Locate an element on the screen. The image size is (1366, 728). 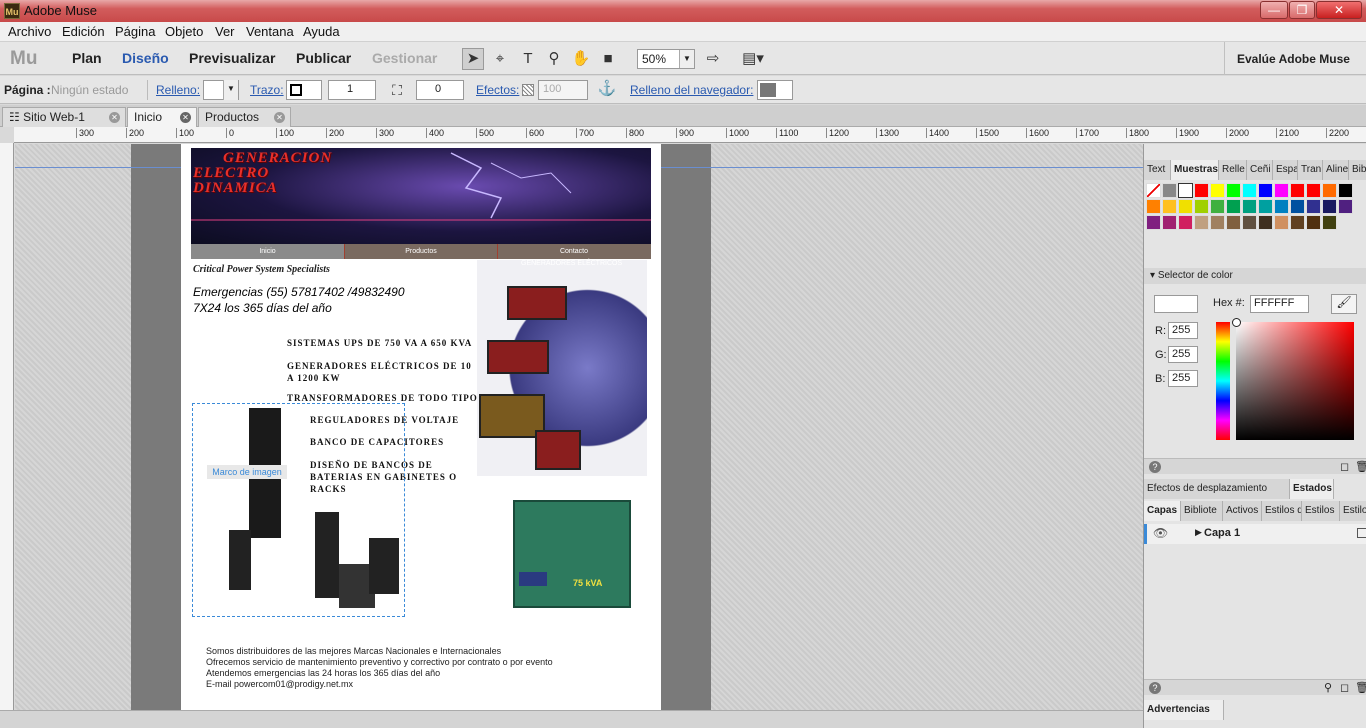
generators-globe-image: GENERADORES ELÉCTRICOS is located at coordinates (562, 368).